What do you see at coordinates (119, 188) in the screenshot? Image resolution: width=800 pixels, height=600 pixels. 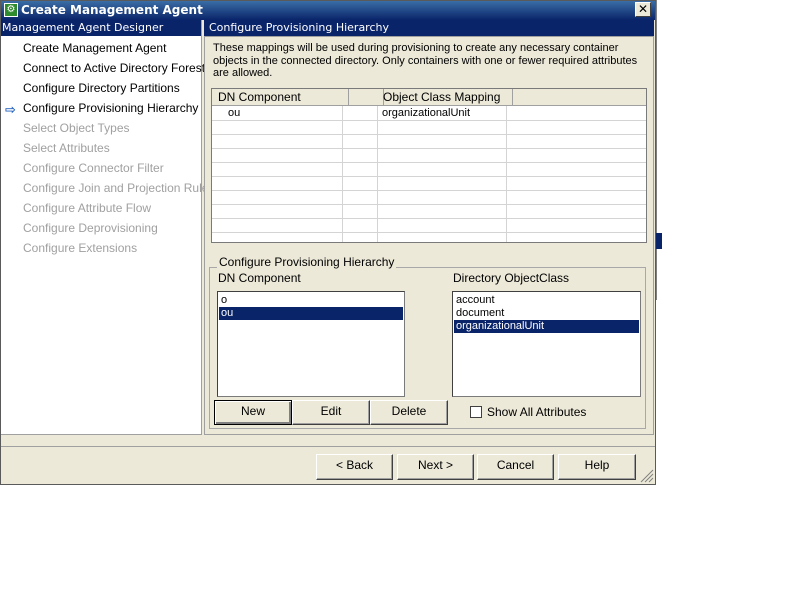 I see `nav-item-configure-join-projection: Configure Join and Projection Rules` at bounding box center [119, 188].